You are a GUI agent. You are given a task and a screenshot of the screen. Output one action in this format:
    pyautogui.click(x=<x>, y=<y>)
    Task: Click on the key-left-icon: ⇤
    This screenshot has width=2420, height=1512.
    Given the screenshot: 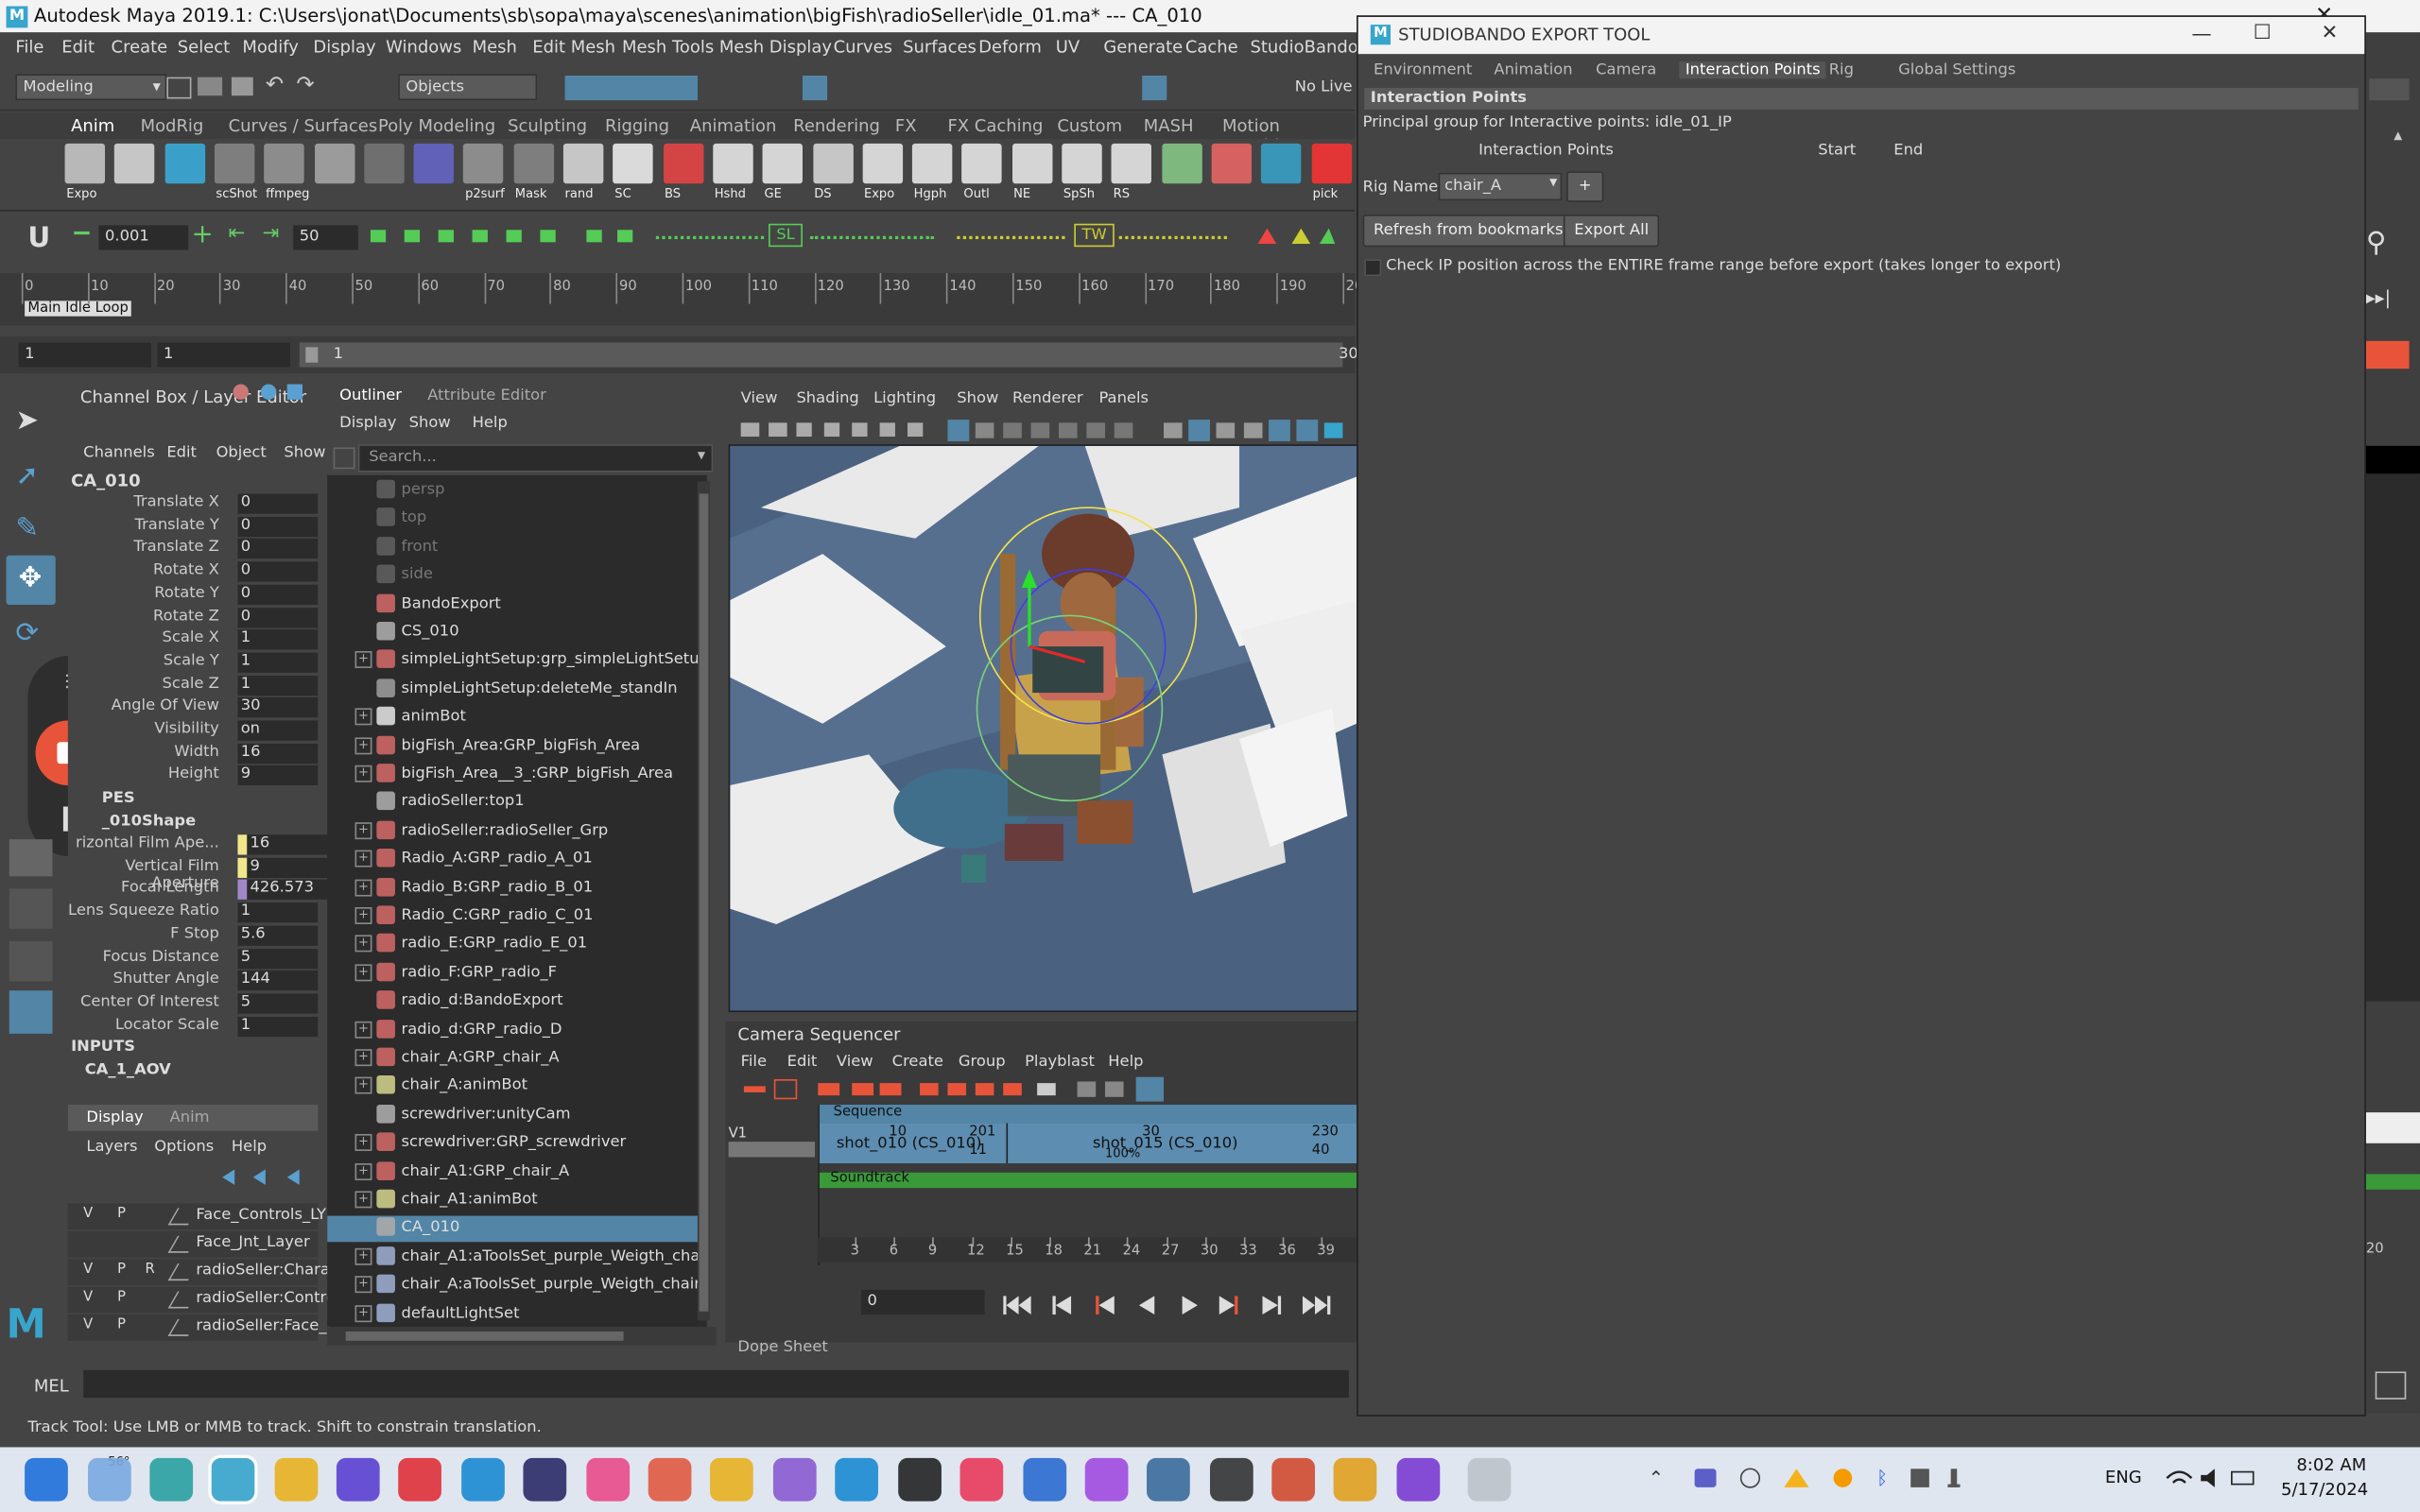 What is the action you would take?
    pyautogui.click(x=237, y=233)
    